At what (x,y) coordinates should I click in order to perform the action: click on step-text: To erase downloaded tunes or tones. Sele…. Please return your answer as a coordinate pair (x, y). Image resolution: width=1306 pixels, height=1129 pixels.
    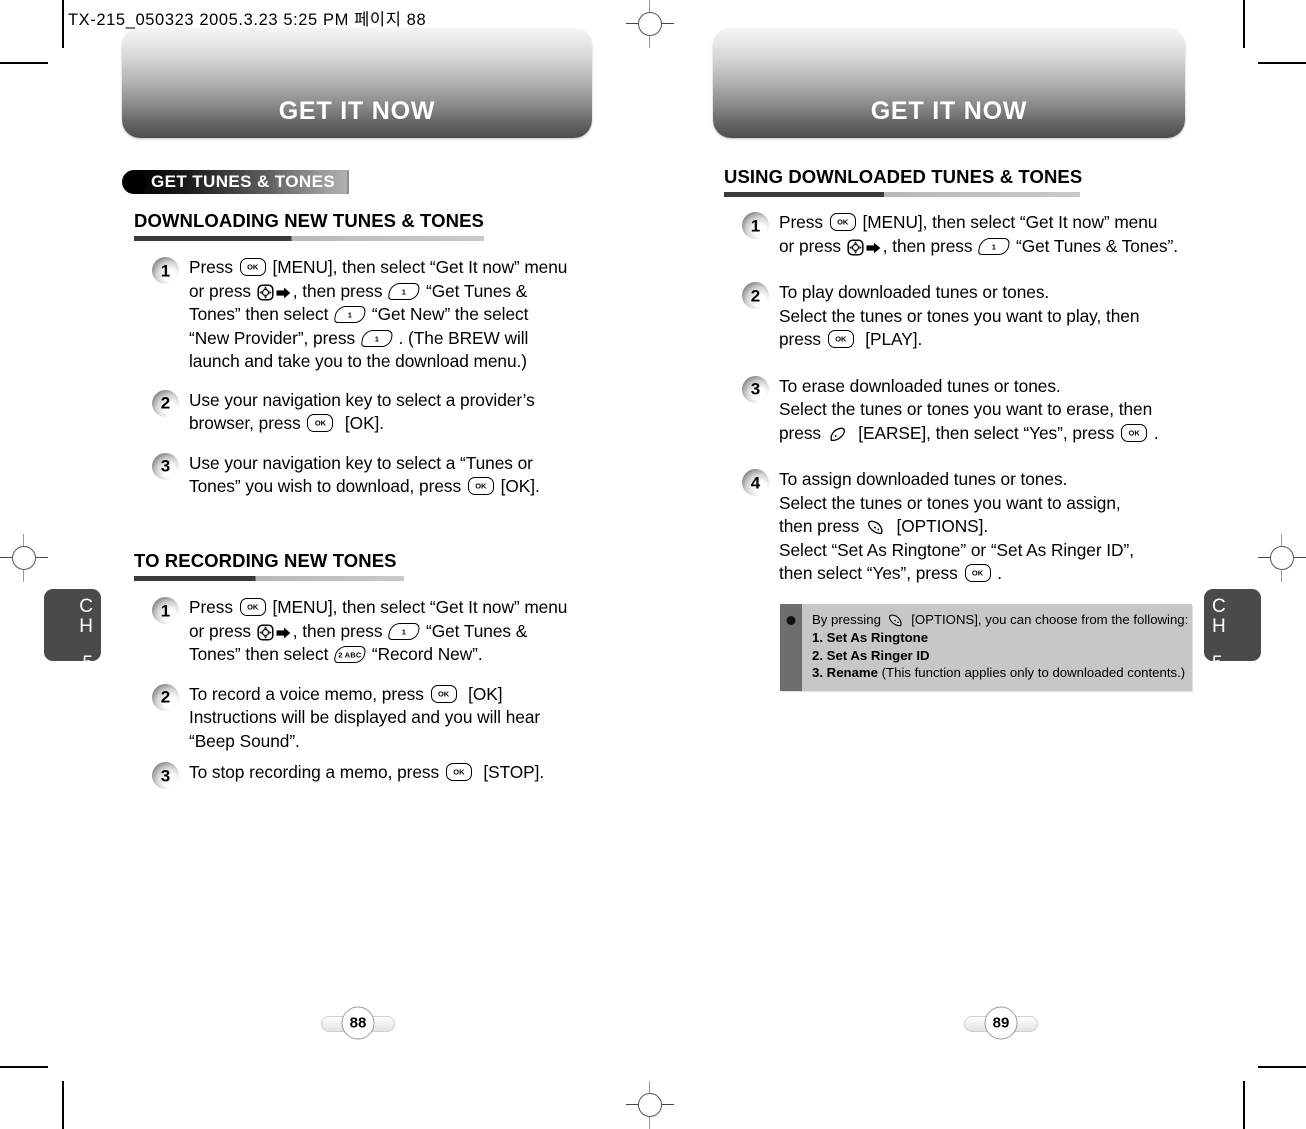
    Looking at the image, I should click on (969, 410).